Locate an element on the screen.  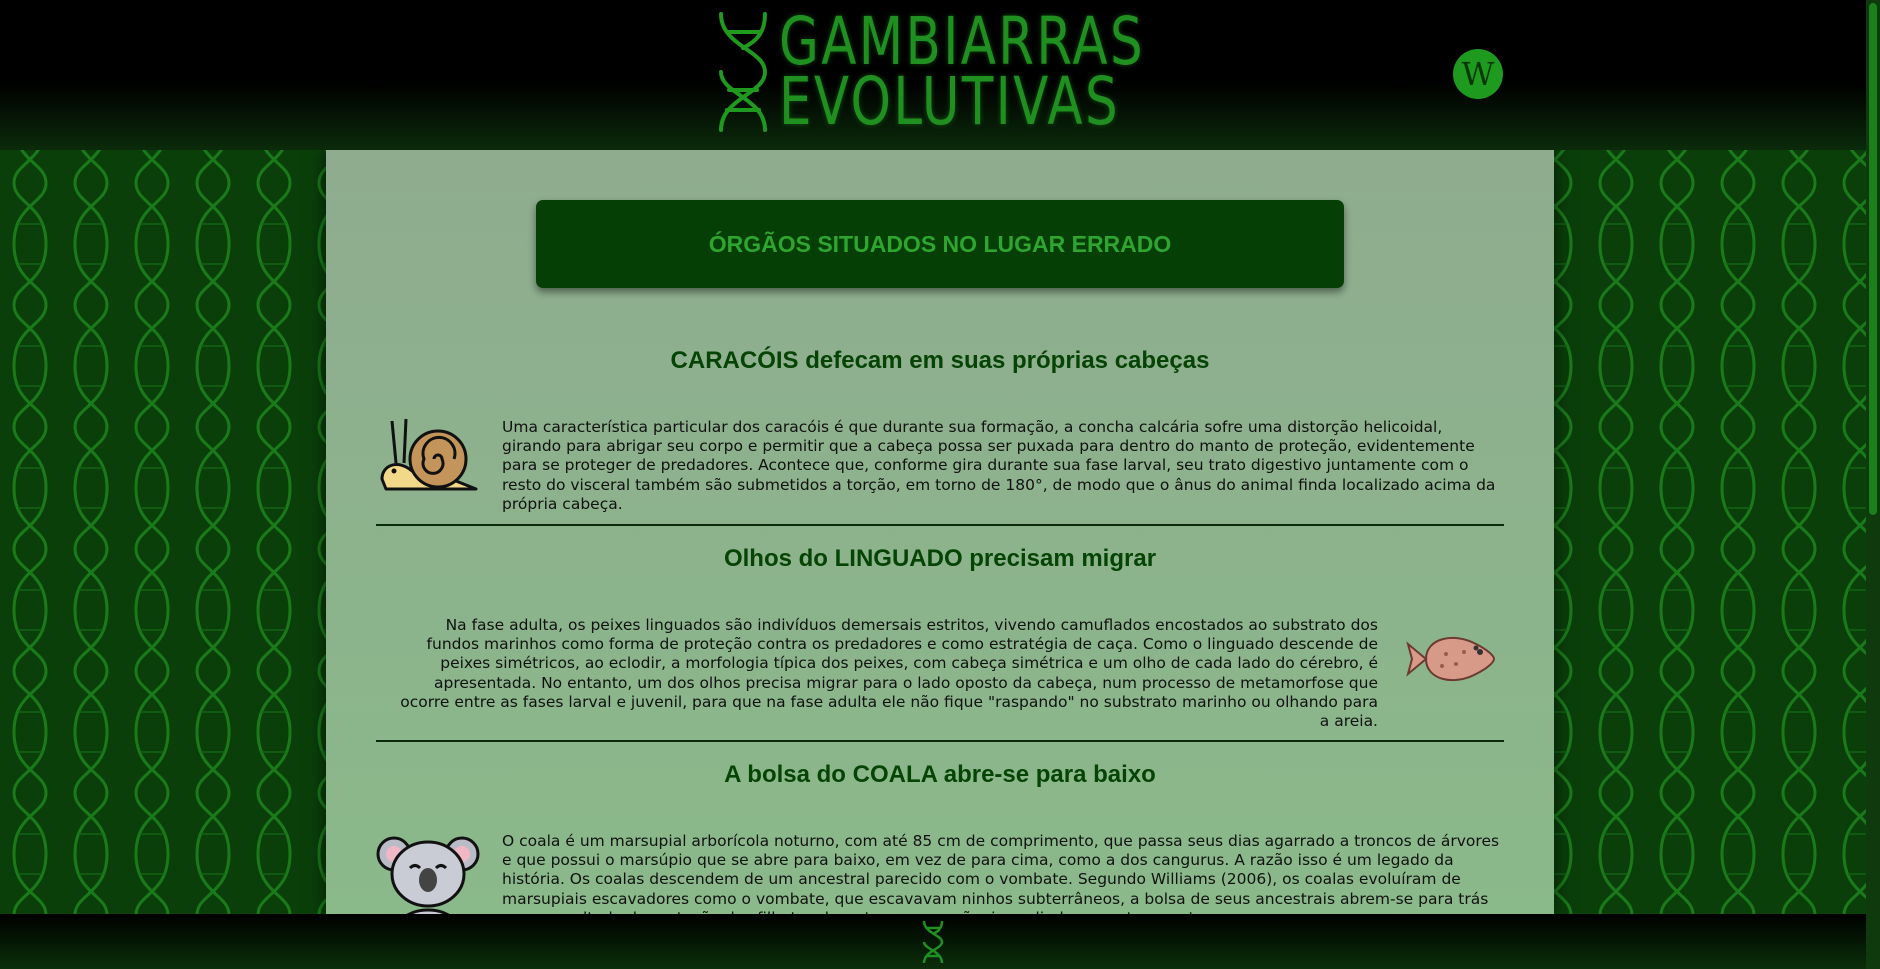
koala-icon is located at coordinates (428, 872).